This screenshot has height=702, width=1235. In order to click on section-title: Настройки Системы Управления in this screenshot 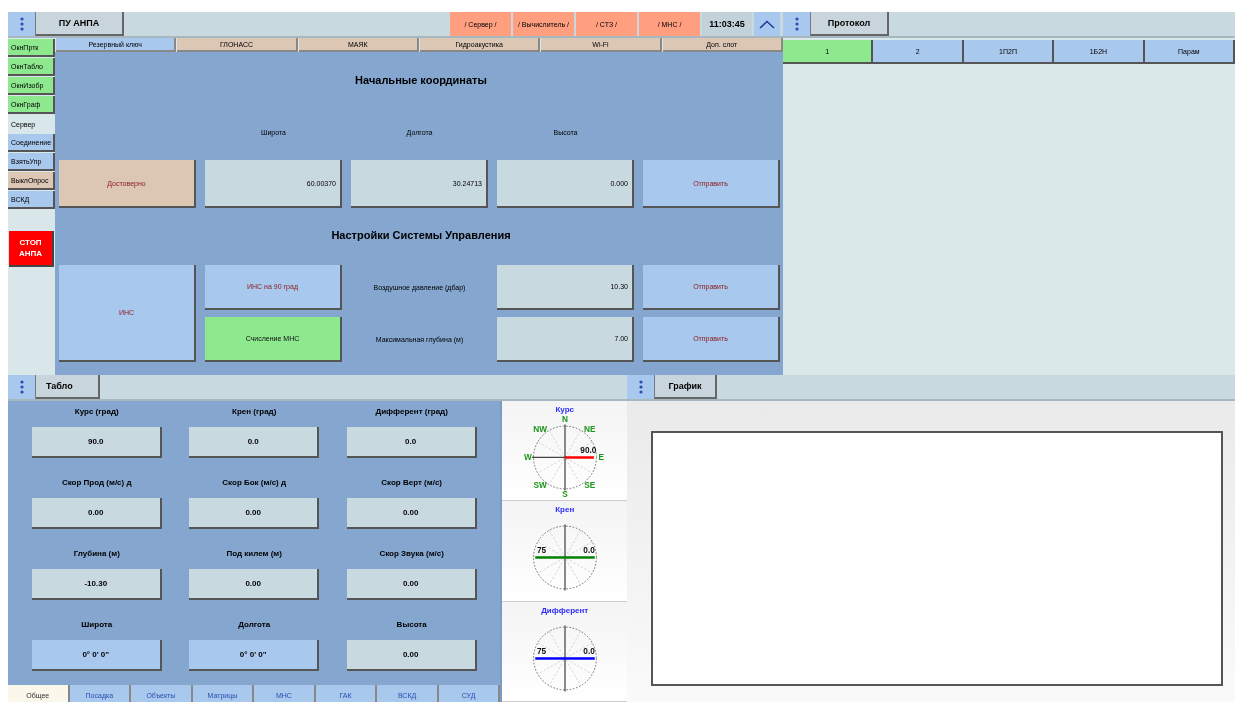, I will do `click(421, 236)`.